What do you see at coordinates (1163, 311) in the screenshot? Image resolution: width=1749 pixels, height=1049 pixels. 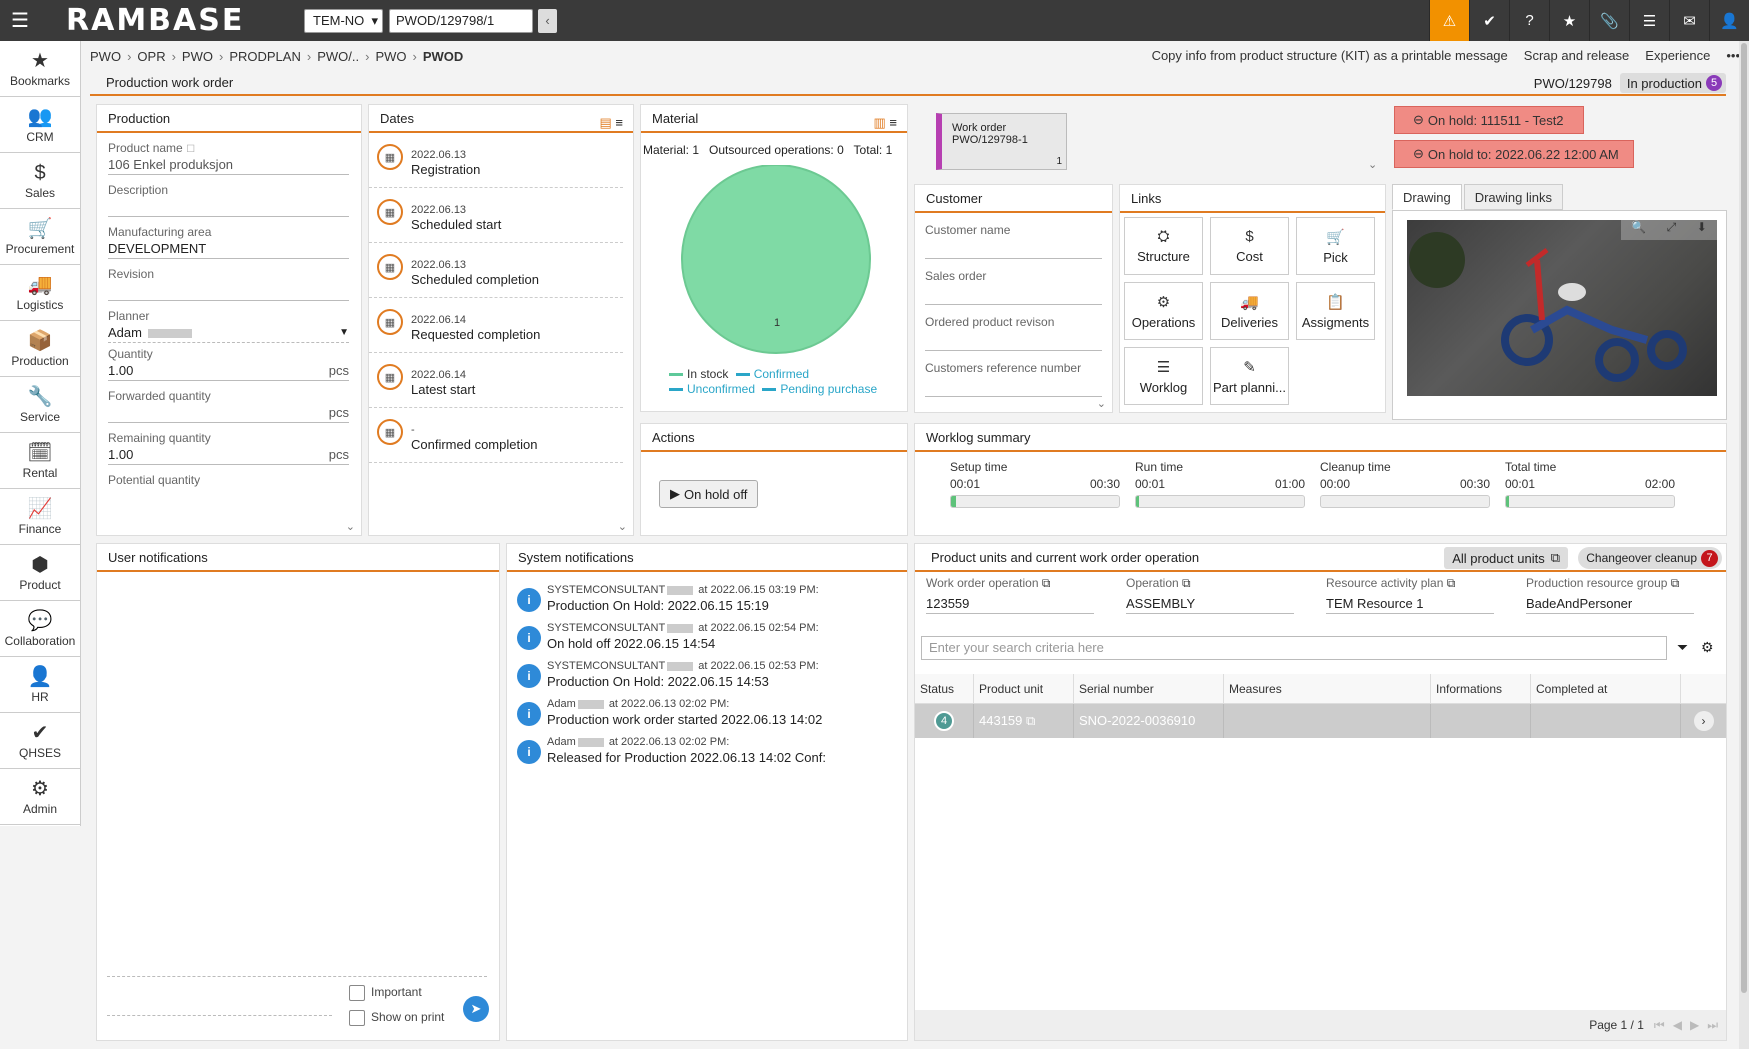 I see `link-operations-button: ⚙ Operations` at bounding box center [1163, 311].